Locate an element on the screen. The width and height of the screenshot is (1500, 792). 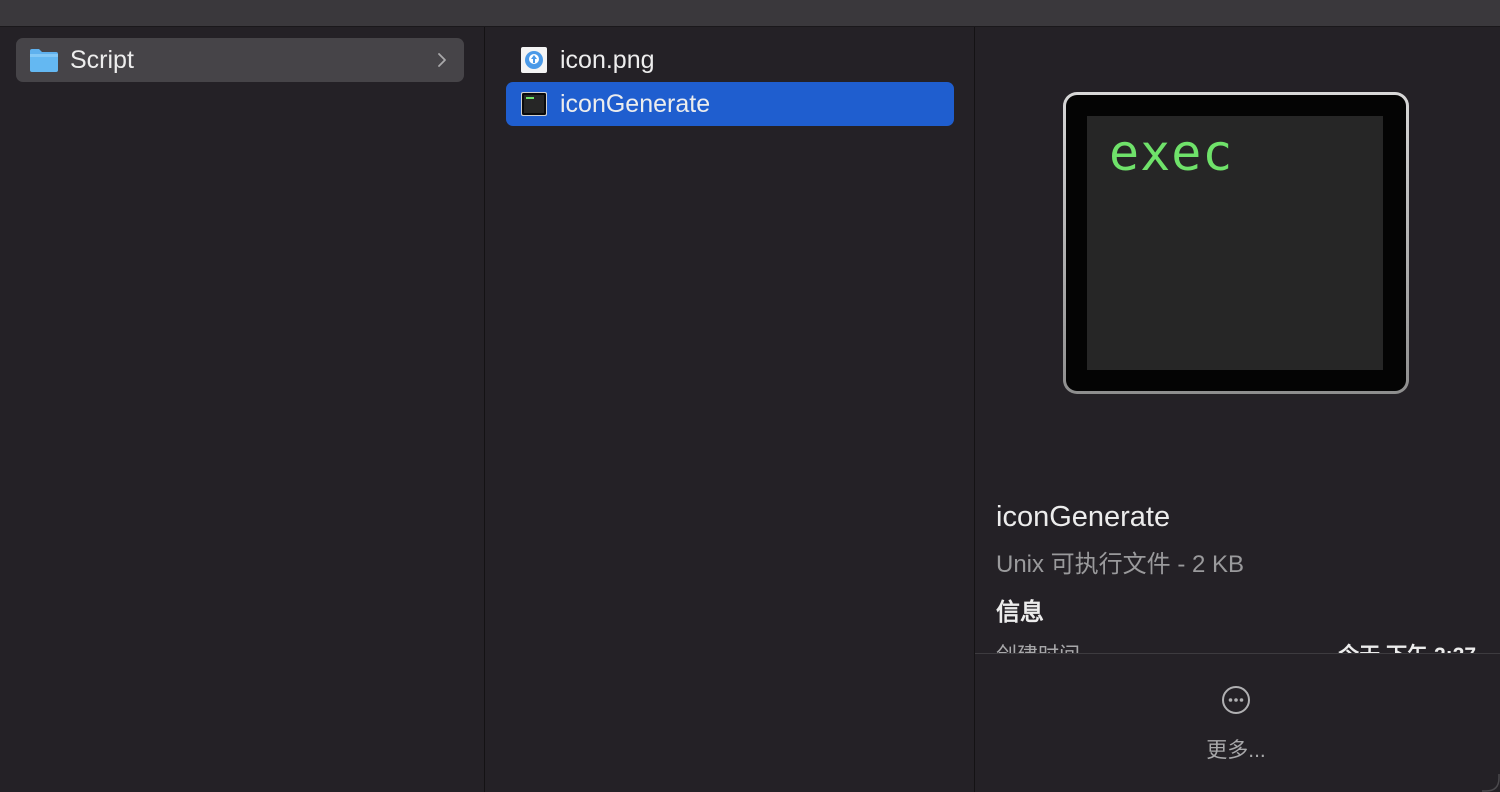
exec-preview-icon: exec is located at coordinates (1236, 243).